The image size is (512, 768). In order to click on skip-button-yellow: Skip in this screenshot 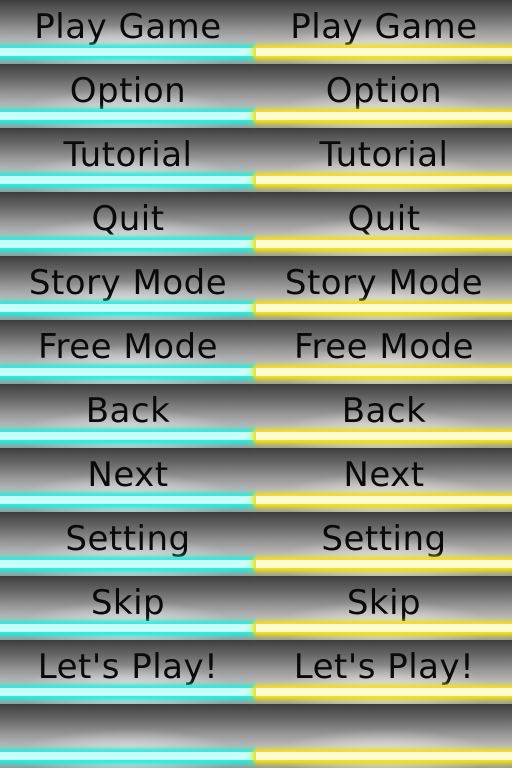, I will do `click(384, 608)`.